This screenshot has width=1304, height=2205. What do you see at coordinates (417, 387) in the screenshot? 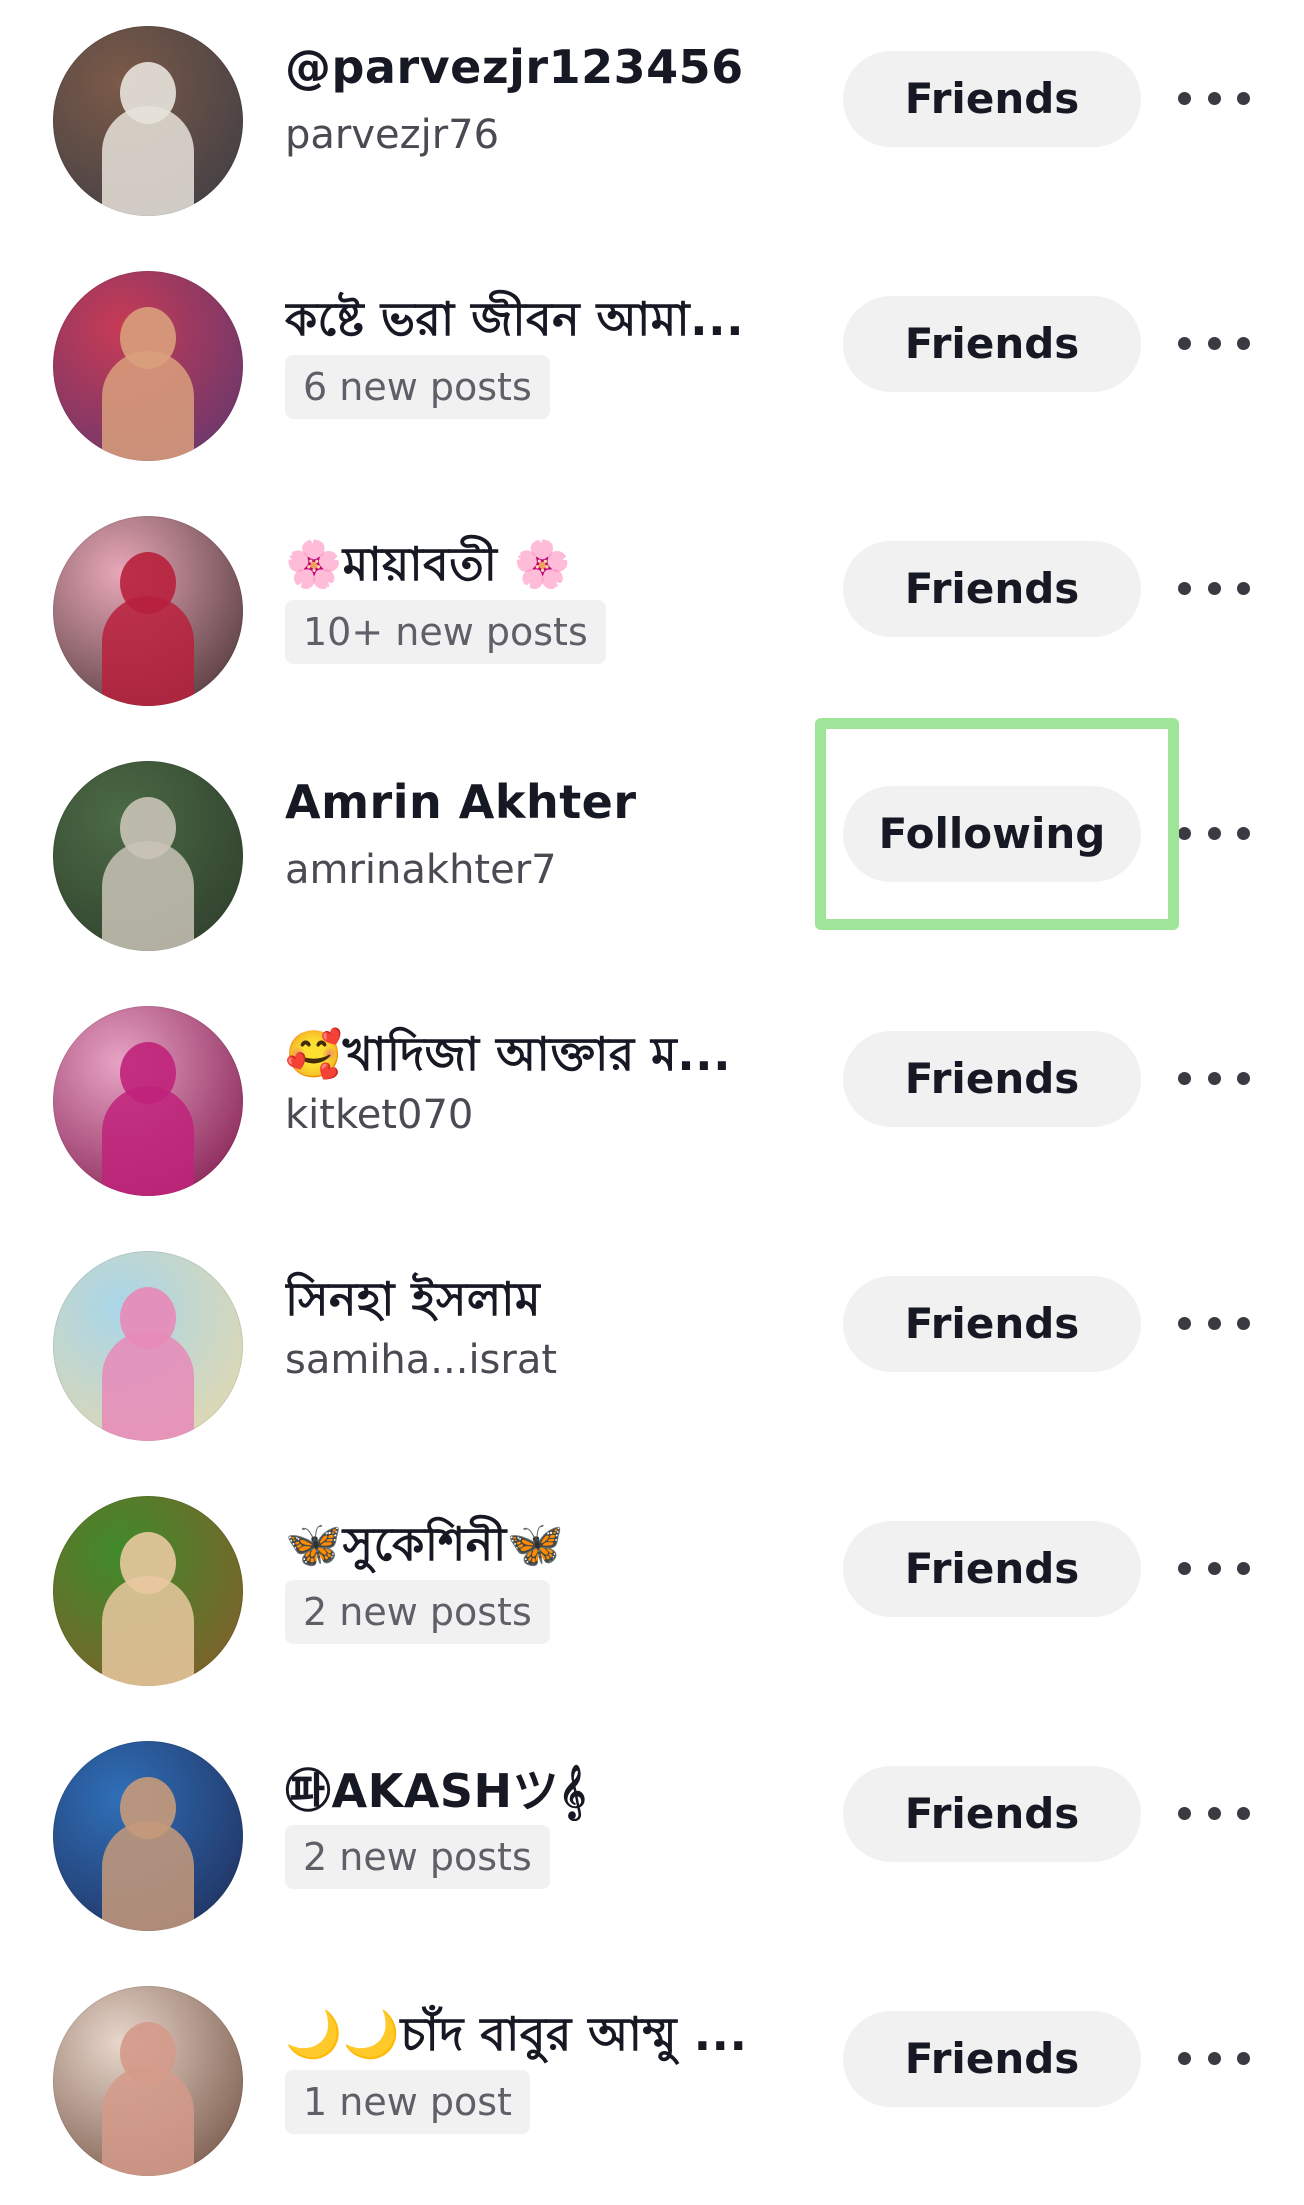
I see `new-posts-badge: 6 new posts` at bounding box center [417, 387].